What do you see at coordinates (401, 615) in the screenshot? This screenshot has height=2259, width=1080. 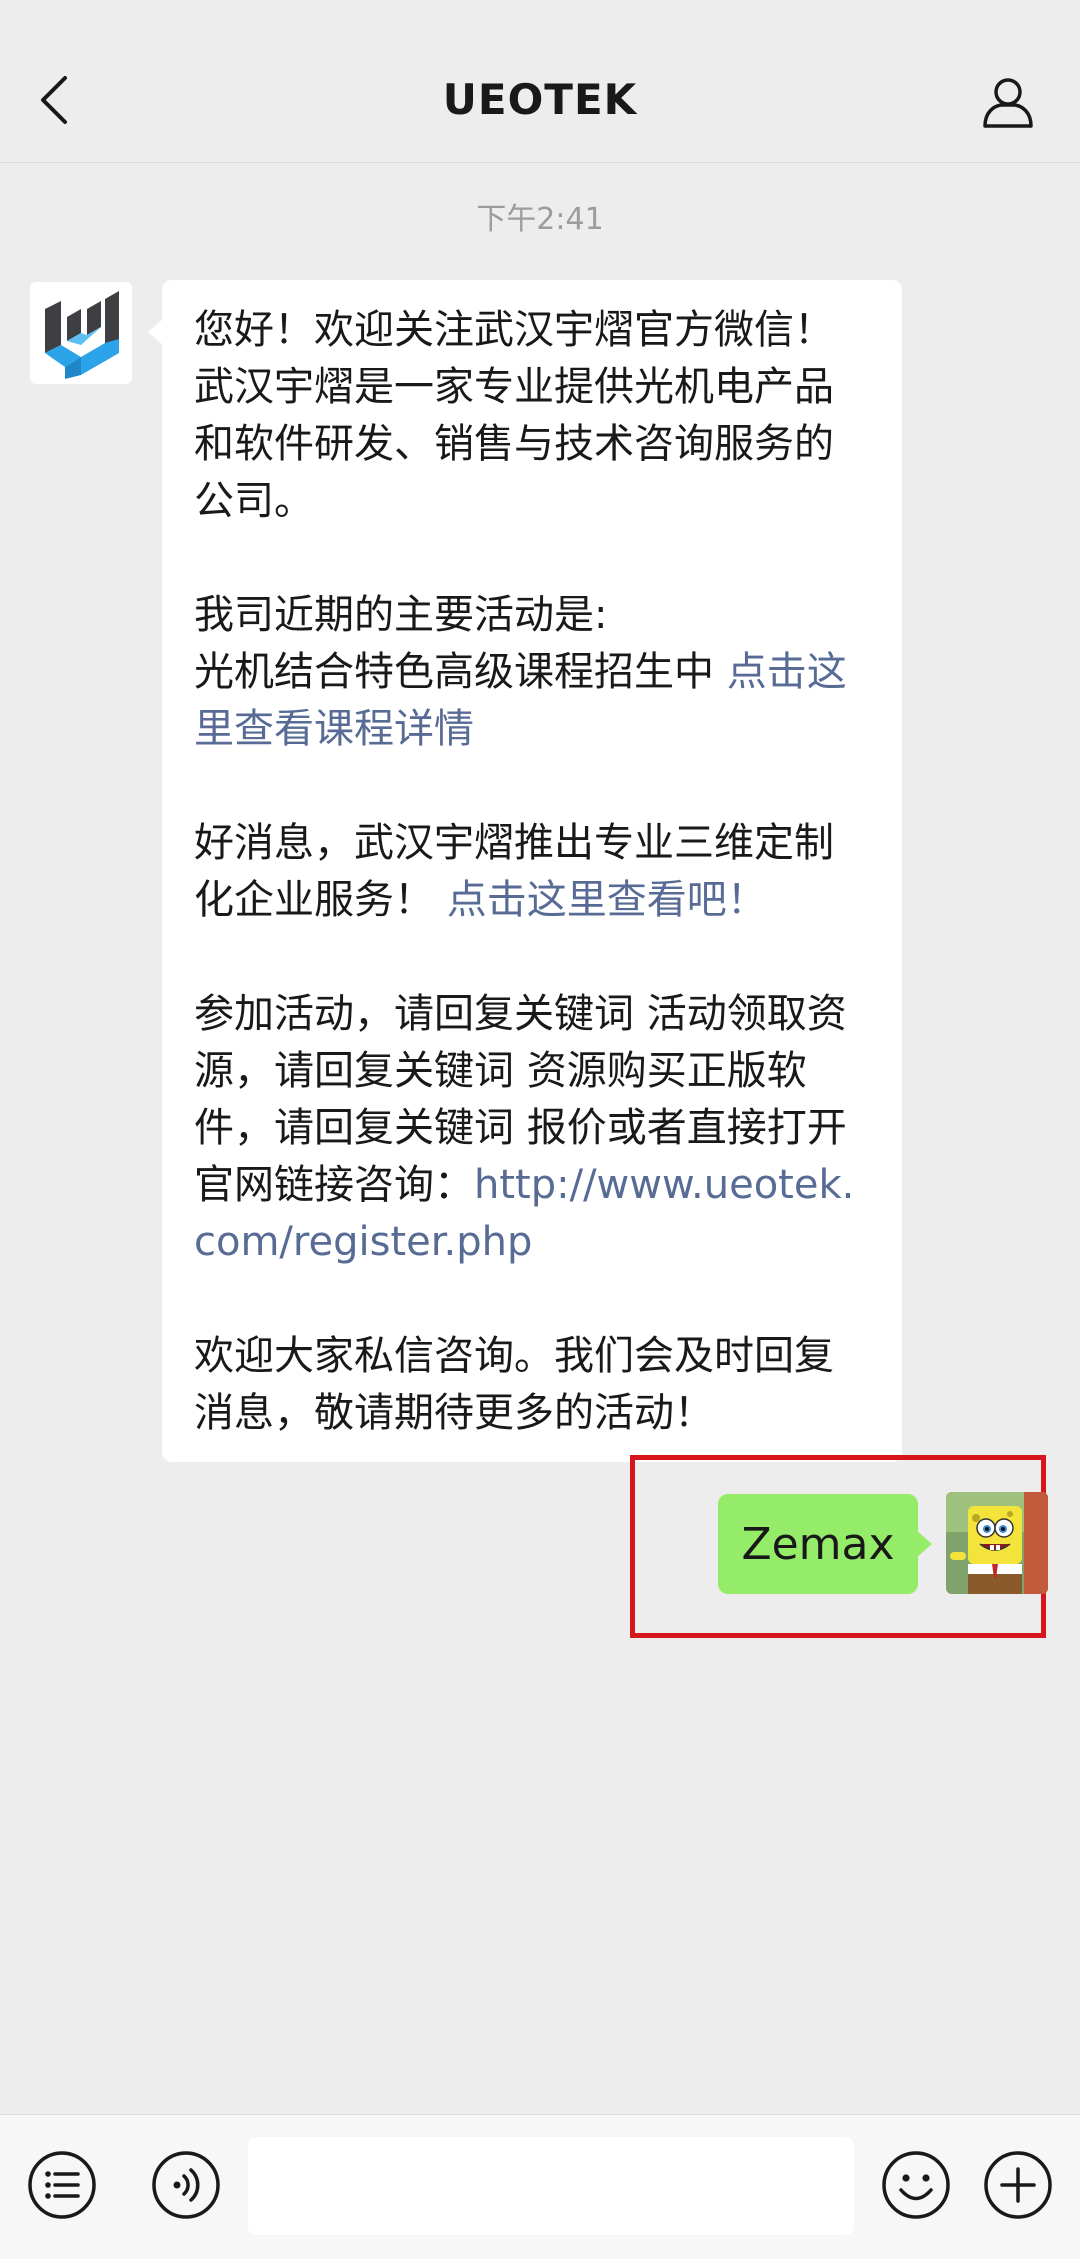 I see `message-activities-title: 我司近期的主要活动是:` at bounding box center [401, 615].